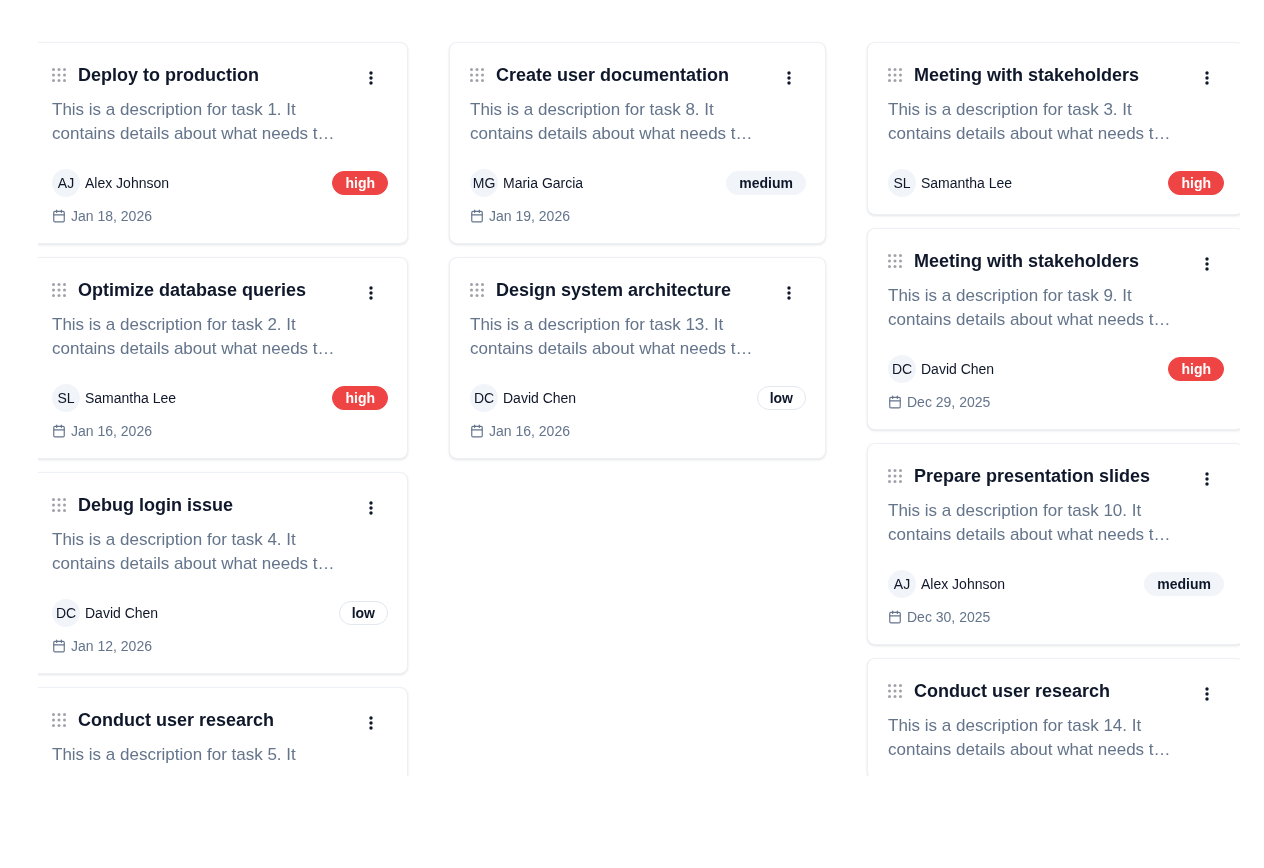 This screenshot has width=1264, height=868. I want to click on task-card: Prepare presentation slides This is a description for task 10. It contains details about what needs t… AJ Alex Johnson medium Dec 30, 2025, so click(1053, 544).